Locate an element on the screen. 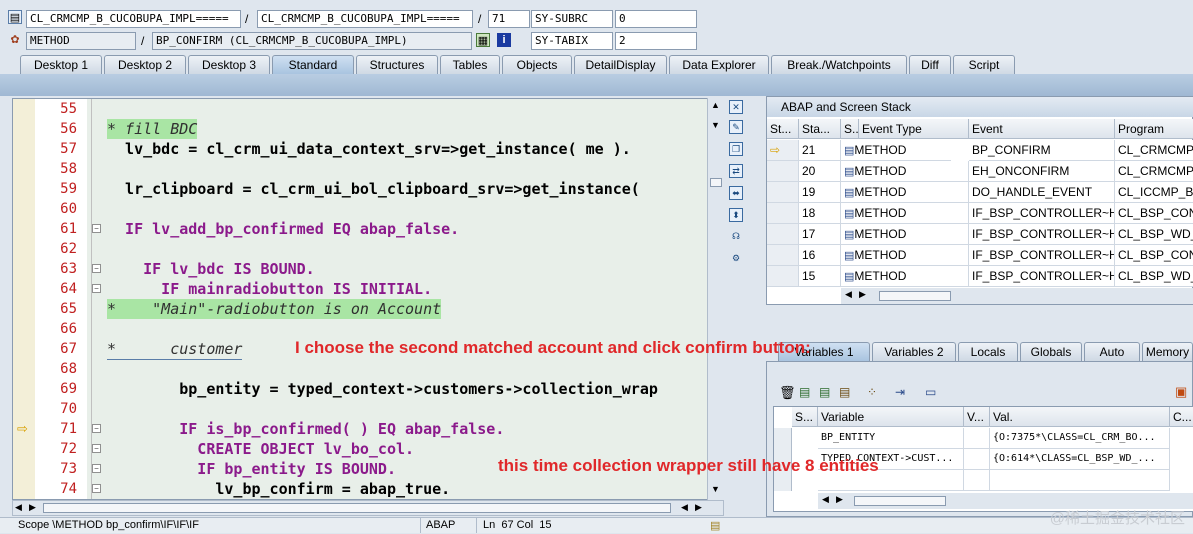  sysvar-field: SY-SUBRC is located at coordinates (572, 19).